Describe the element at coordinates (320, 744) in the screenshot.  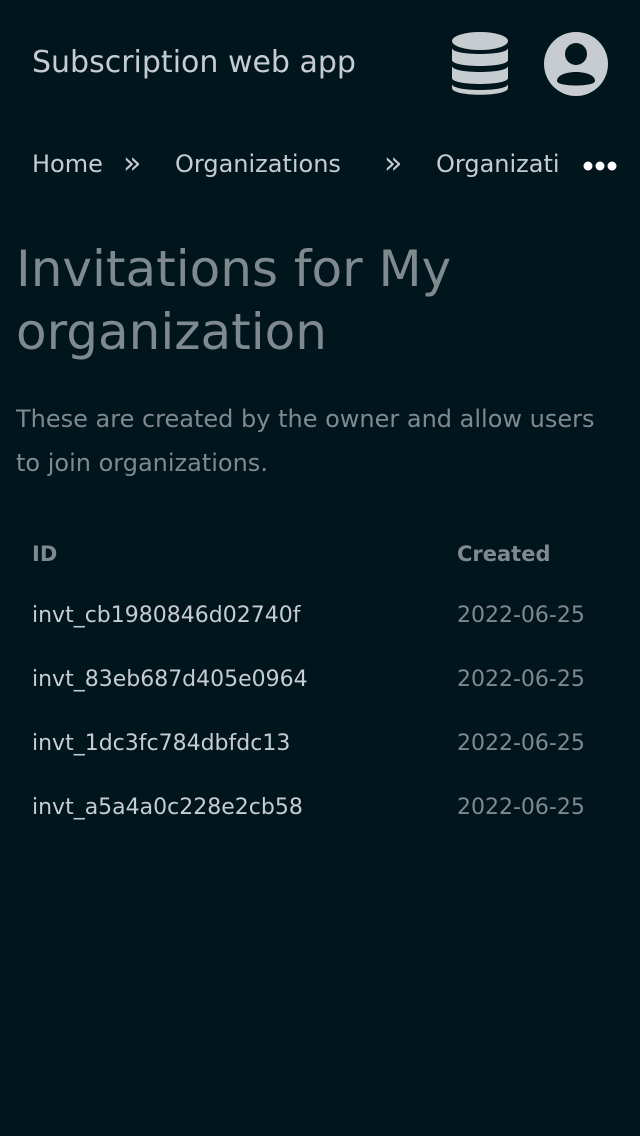
I see `table-row: invt_1dc3fc784dbfdc13 2022-06-25` at that location.